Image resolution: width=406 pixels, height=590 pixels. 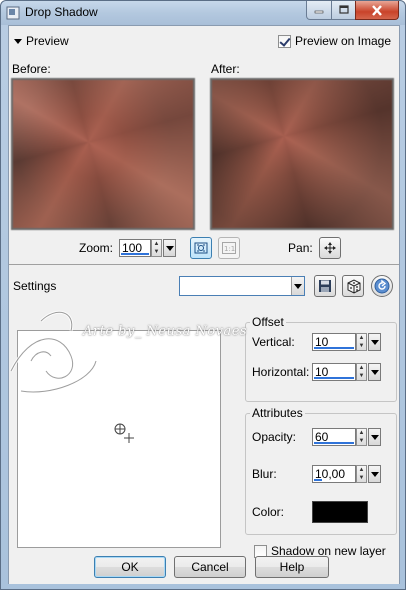 I want to click on preview-toggle-label: Preview, so click(x=47, y=41).